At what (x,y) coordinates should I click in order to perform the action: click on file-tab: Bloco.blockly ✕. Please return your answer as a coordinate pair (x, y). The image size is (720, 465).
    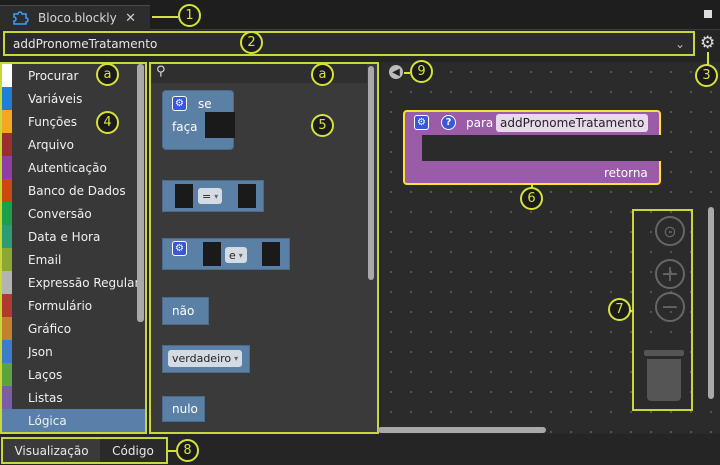
    Looking at the image, I should click on (75, 17).